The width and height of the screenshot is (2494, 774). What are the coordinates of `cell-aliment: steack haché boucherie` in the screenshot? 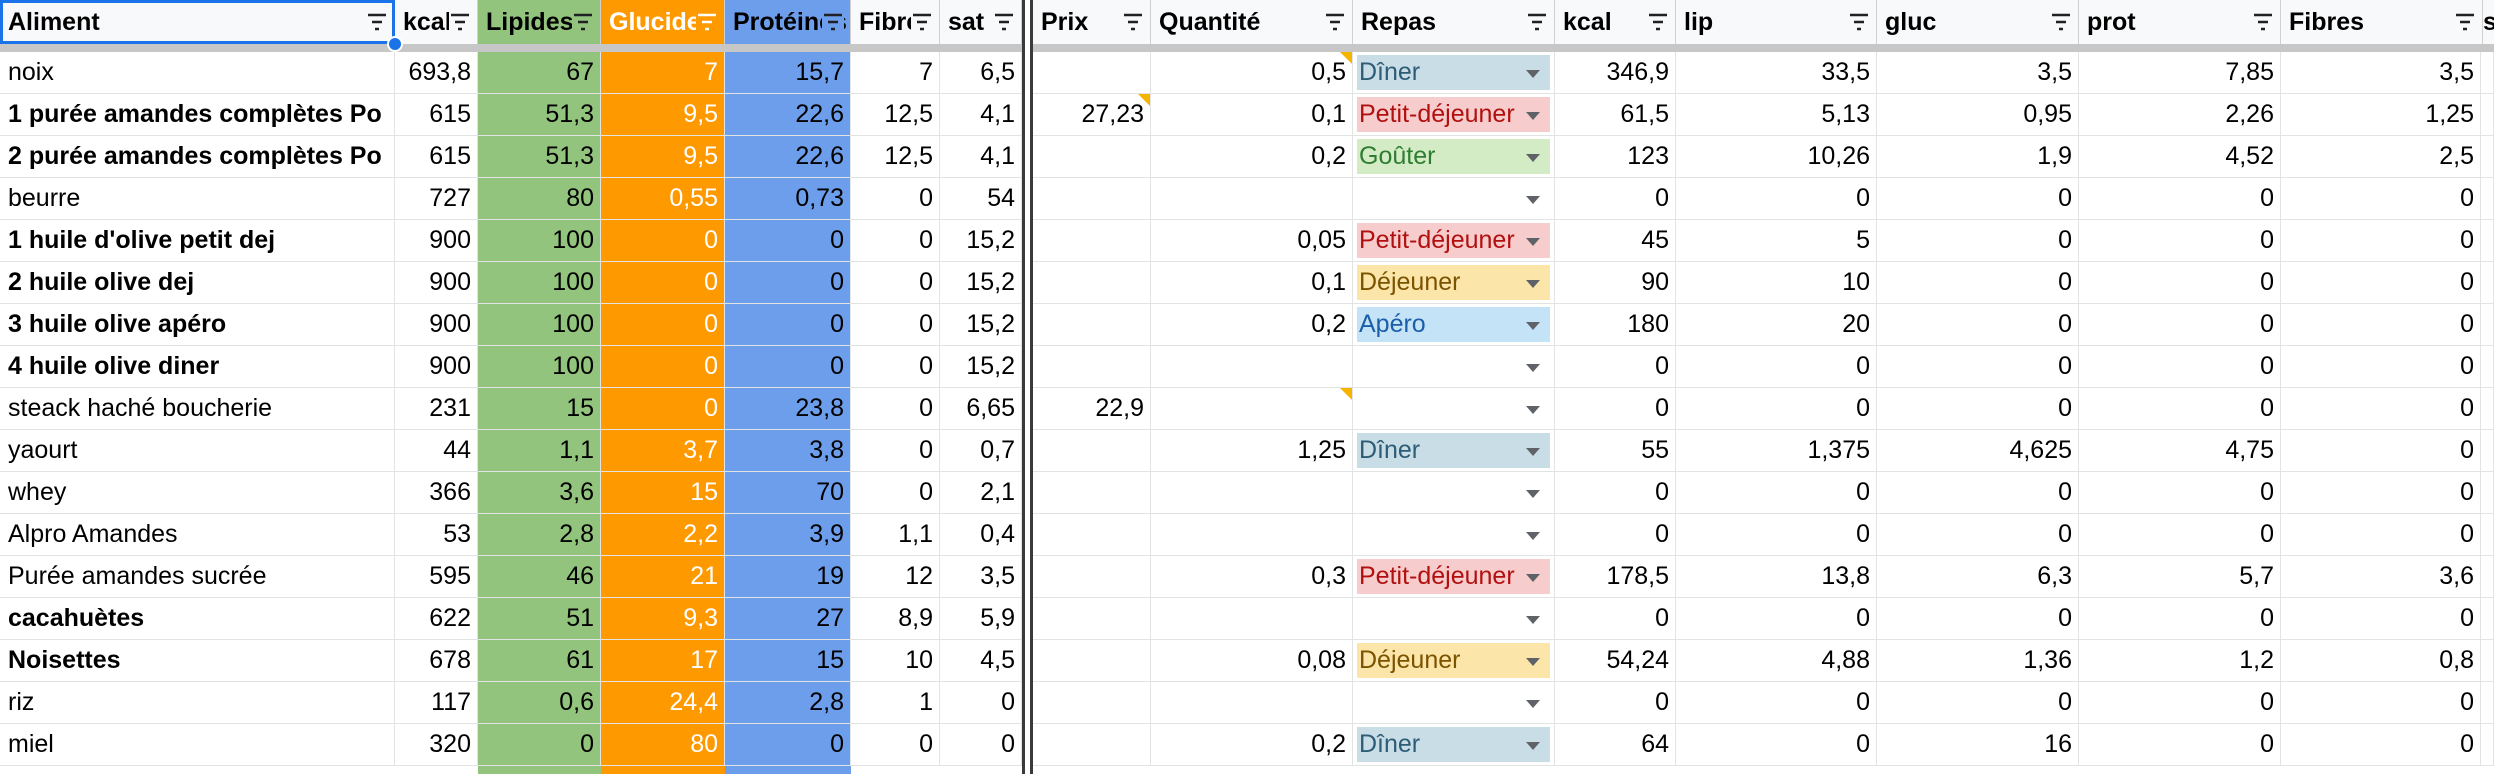 It's located at (197, 409).